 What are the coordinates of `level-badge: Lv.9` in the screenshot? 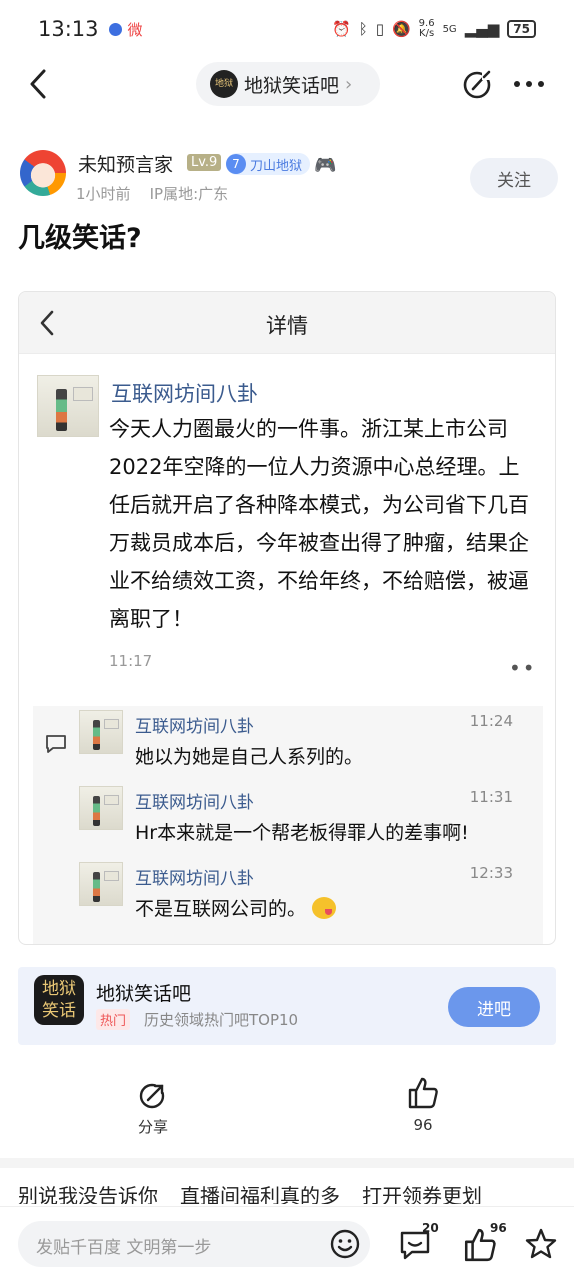 It's located at (204, 162).